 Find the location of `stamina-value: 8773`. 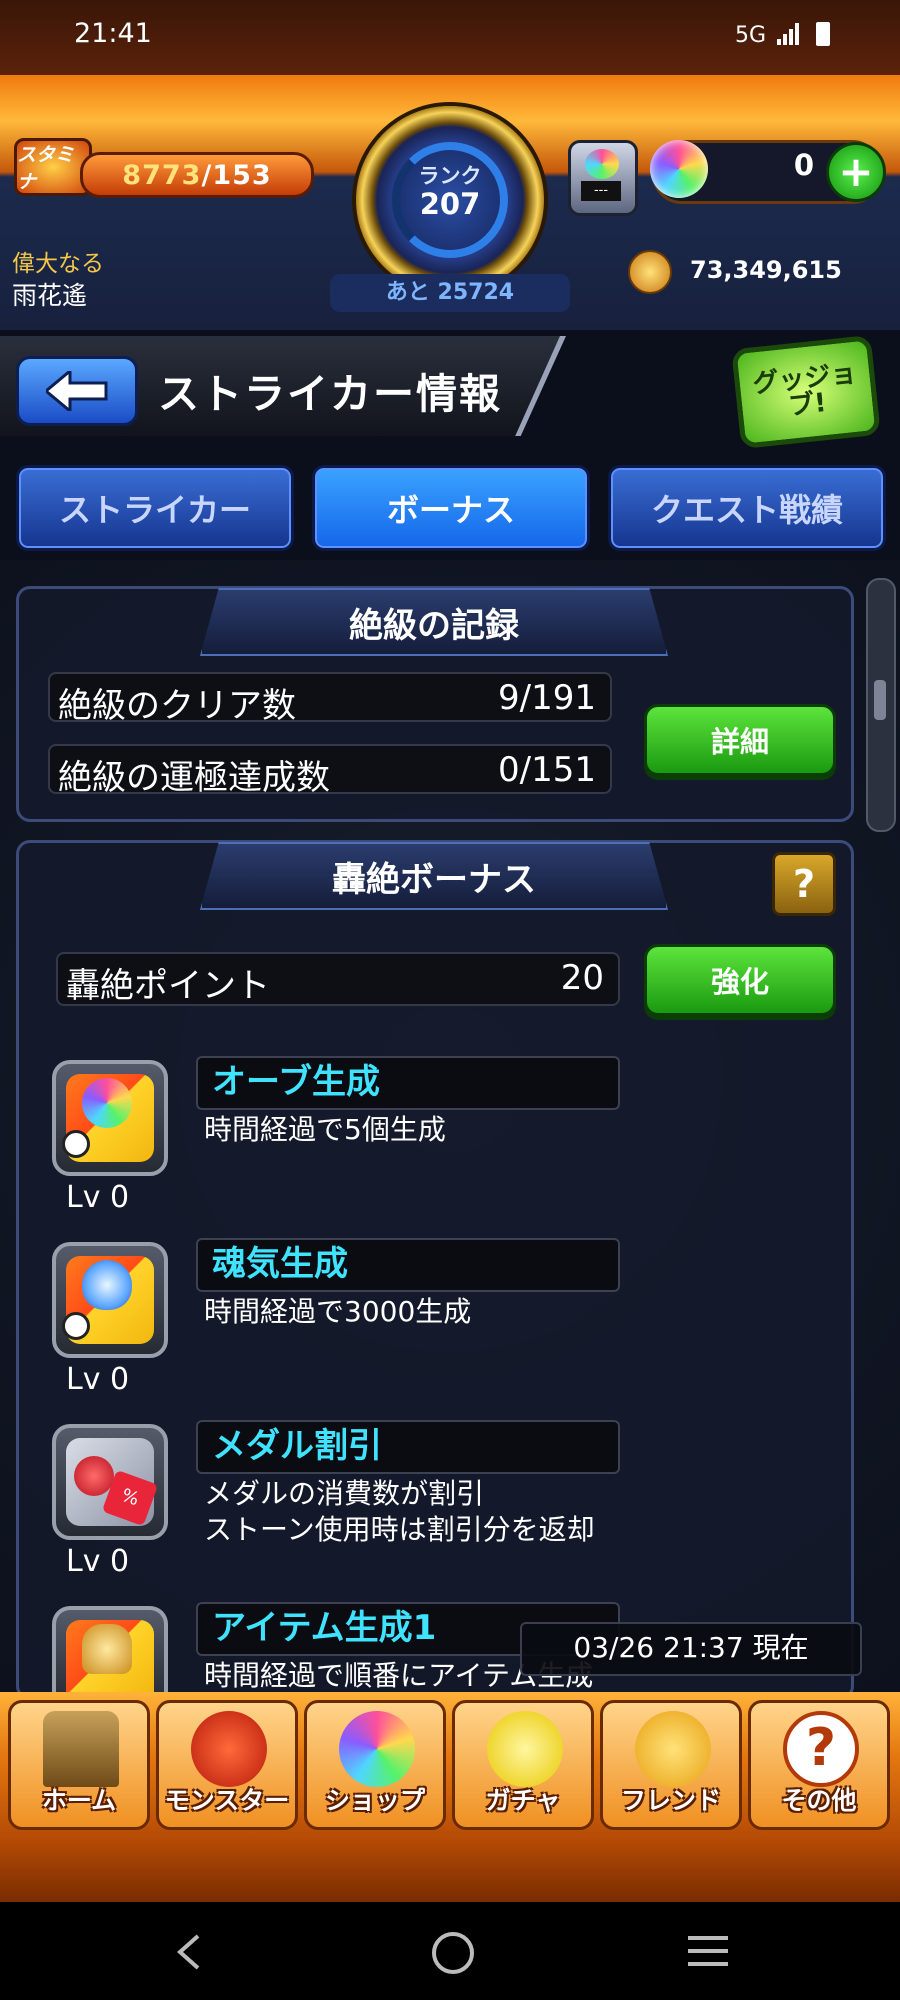

stamina-value: 8773 is located at coordinates (162, 175).